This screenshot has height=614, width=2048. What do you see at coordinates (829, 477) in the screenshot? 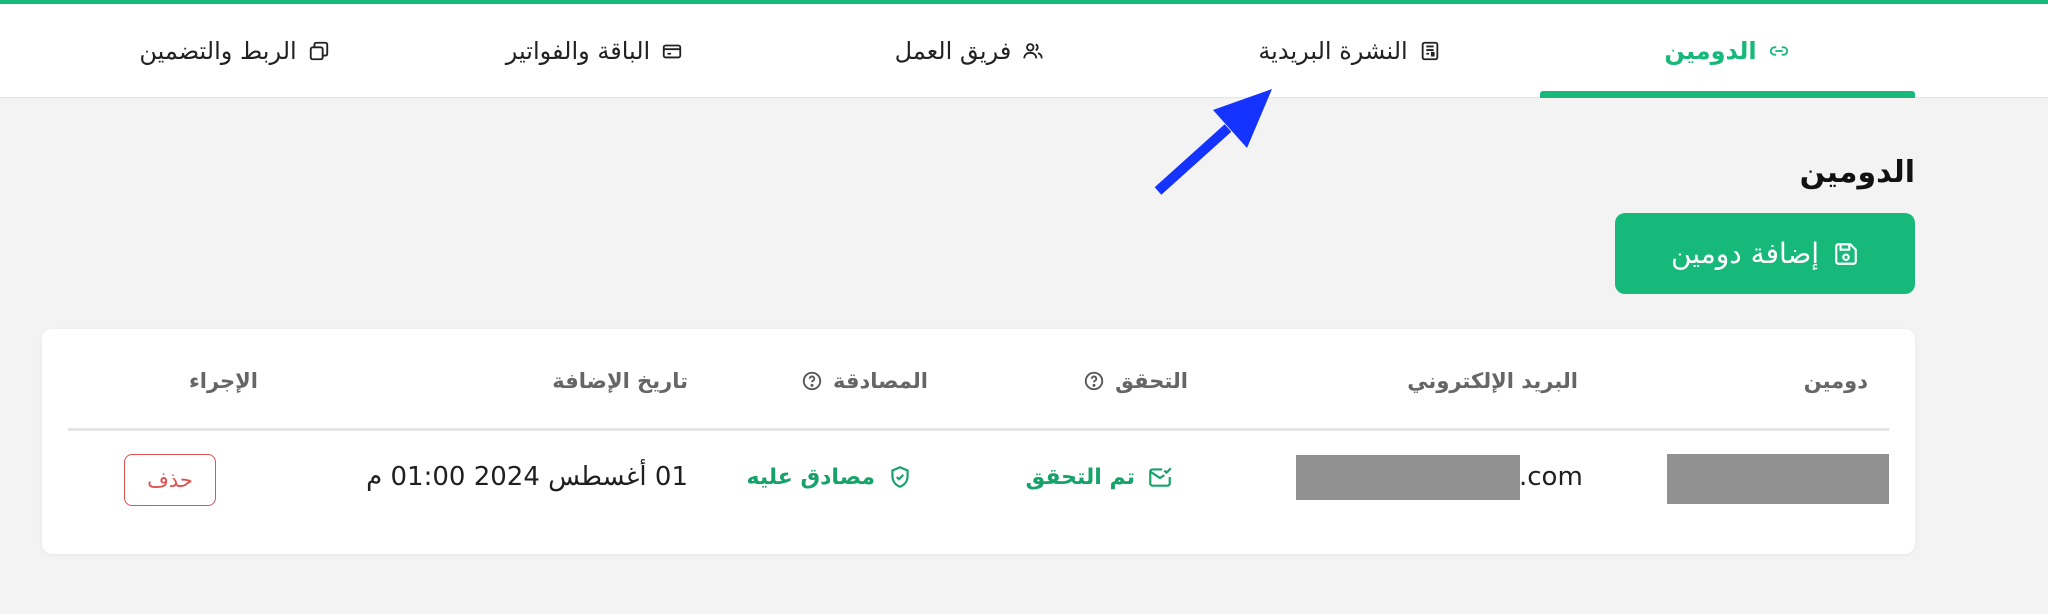
I see `authentication-status: مصادق عليه` at bounding box center [829, 477].